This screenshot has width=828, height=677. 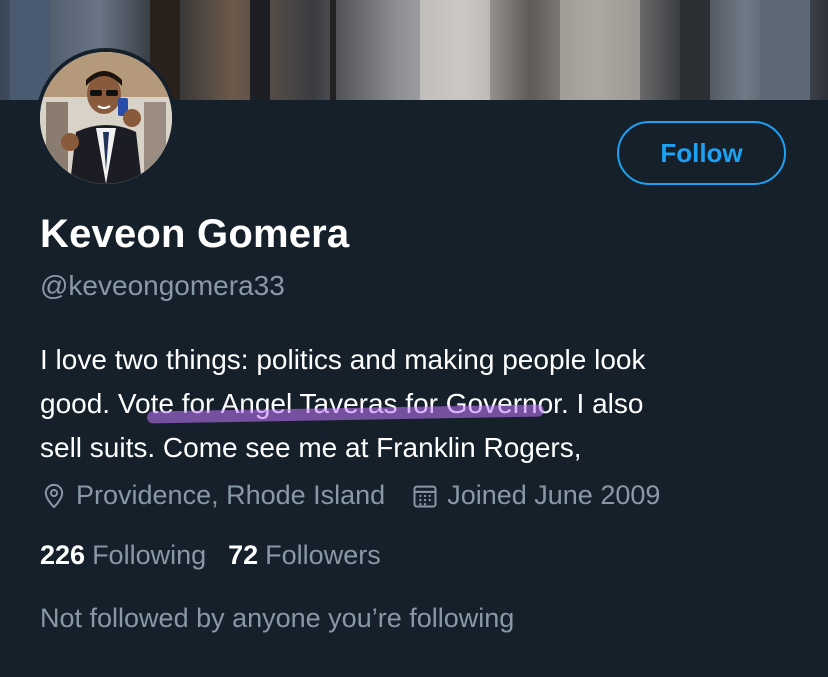 I want to click on calendar-icon, so click(x=425, y=496).